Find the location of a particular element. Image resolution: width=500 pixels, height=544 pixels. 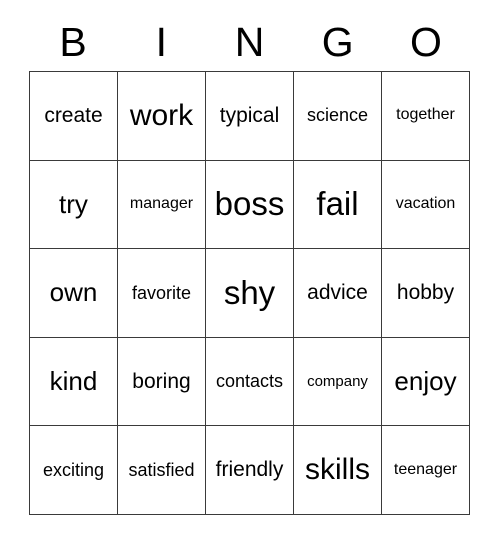

bingo-cell: together is located at coordinates (426, 116).